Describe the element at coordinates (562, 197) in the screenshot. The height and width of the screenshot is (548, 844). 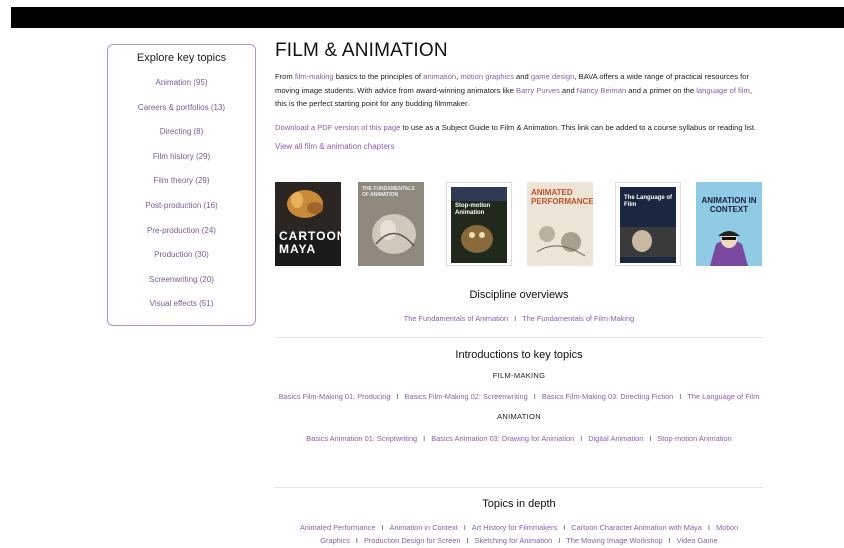
I see `cover-title: ANIMATED PERFORMANCE` at that location.